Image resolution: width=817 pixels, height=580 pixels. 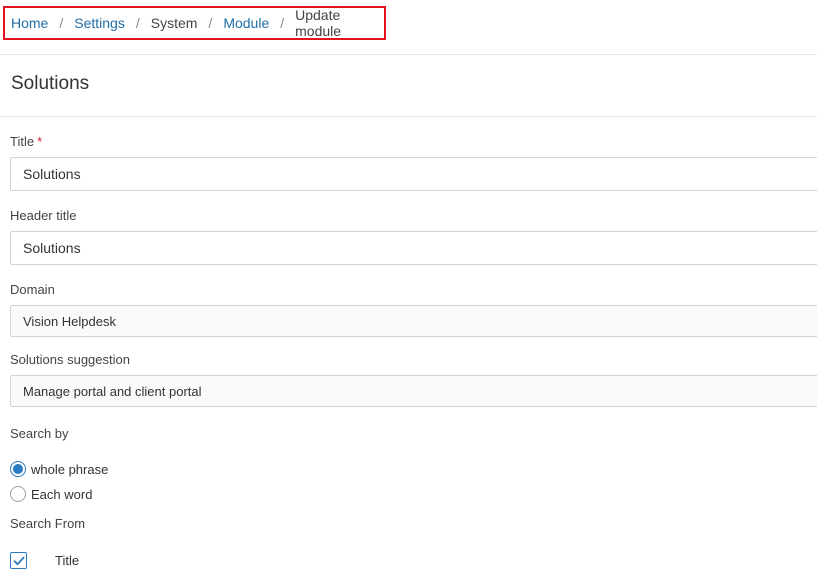 I want to click on checkbox-checked, so click(x=18, y=560).